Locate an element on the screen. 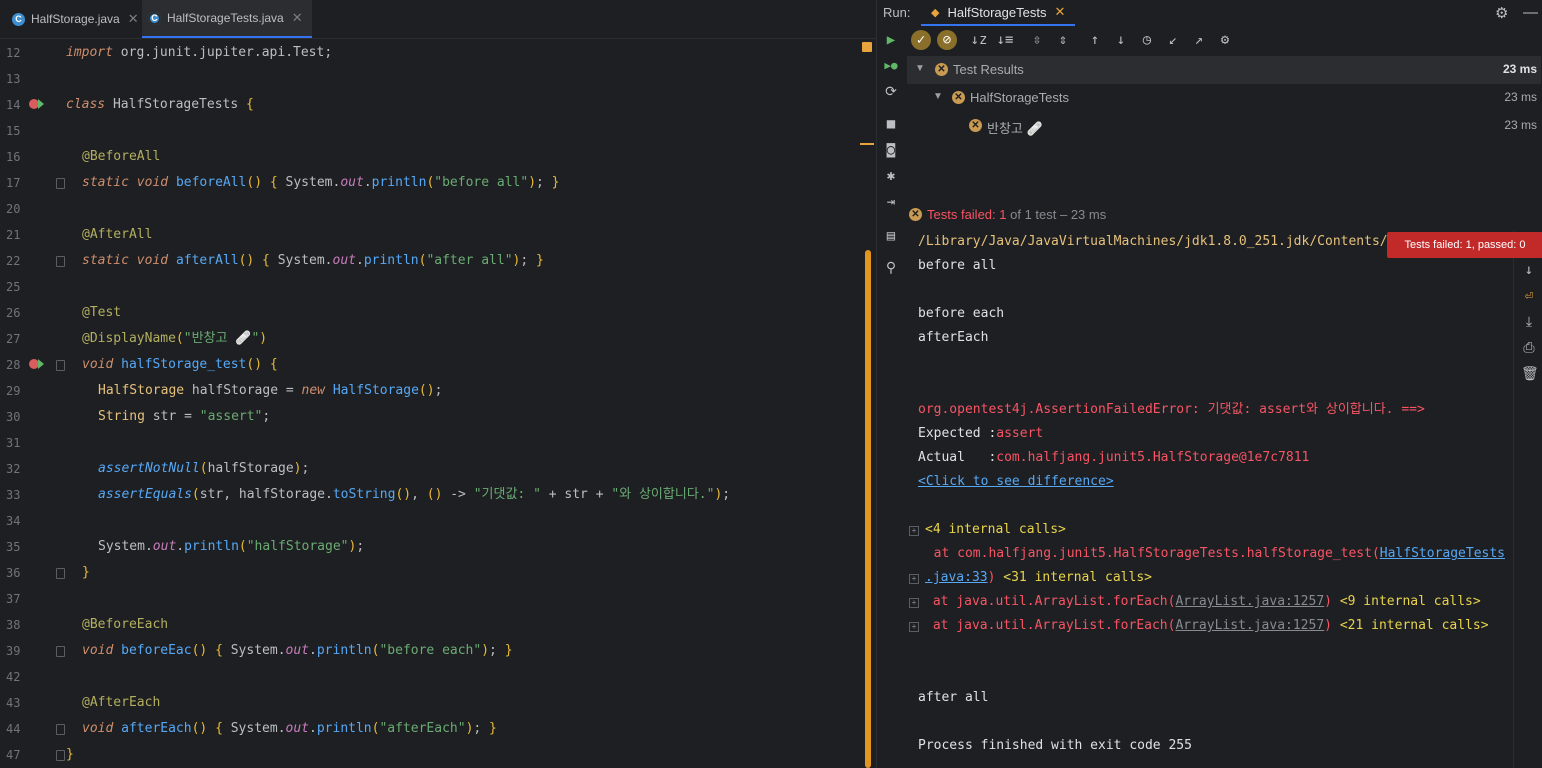 The image size is (1542, 768). gear-icon: ⚙ is located at coordinates (1501, 13).